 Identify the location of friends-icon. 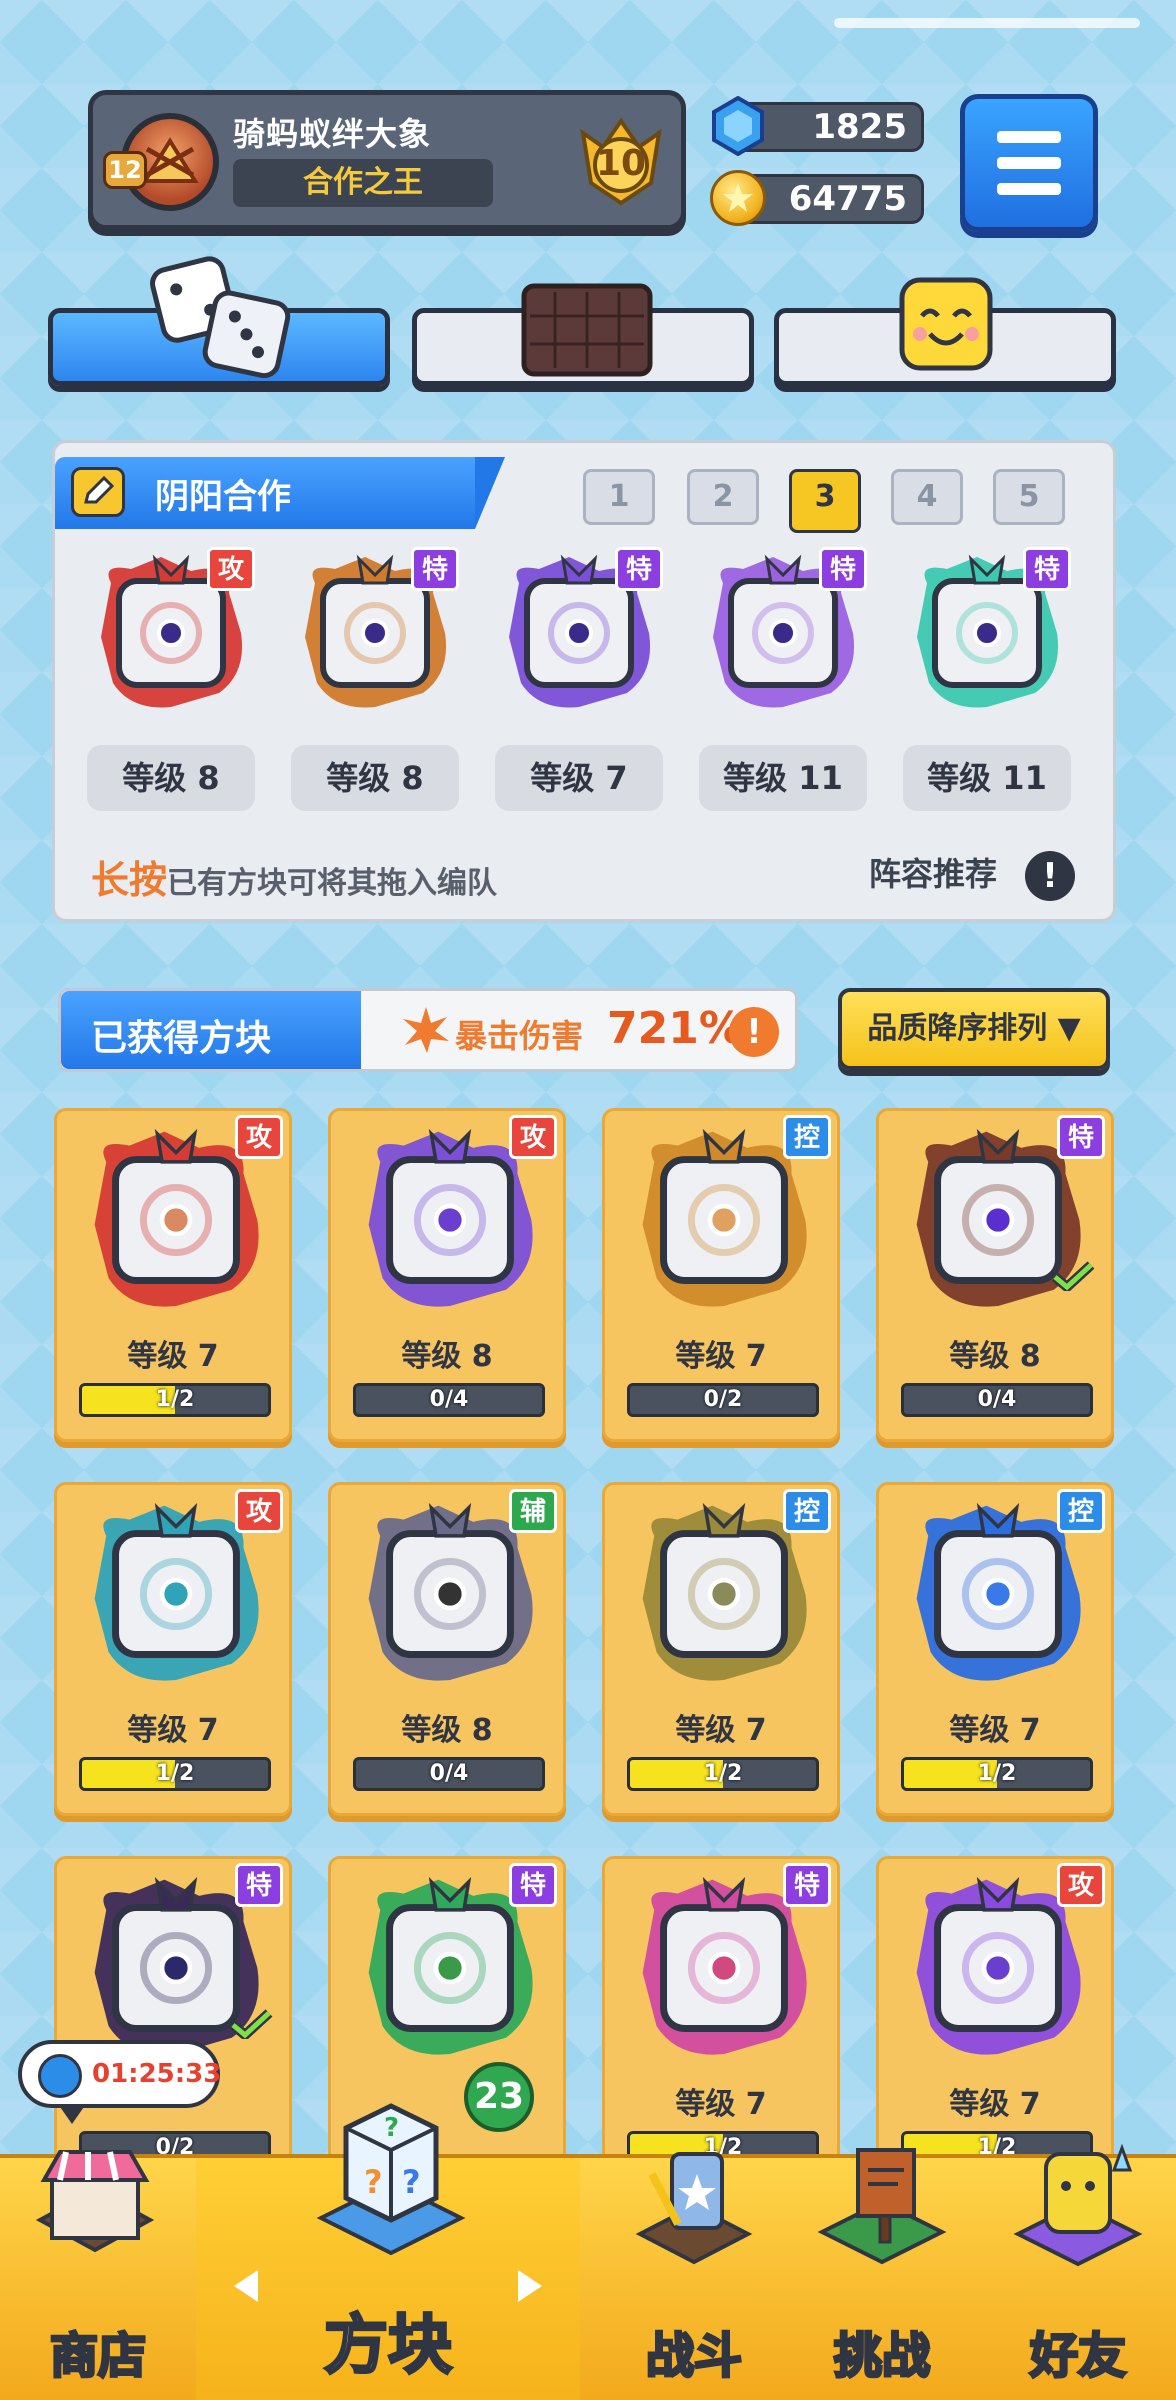
(1078, 2208).